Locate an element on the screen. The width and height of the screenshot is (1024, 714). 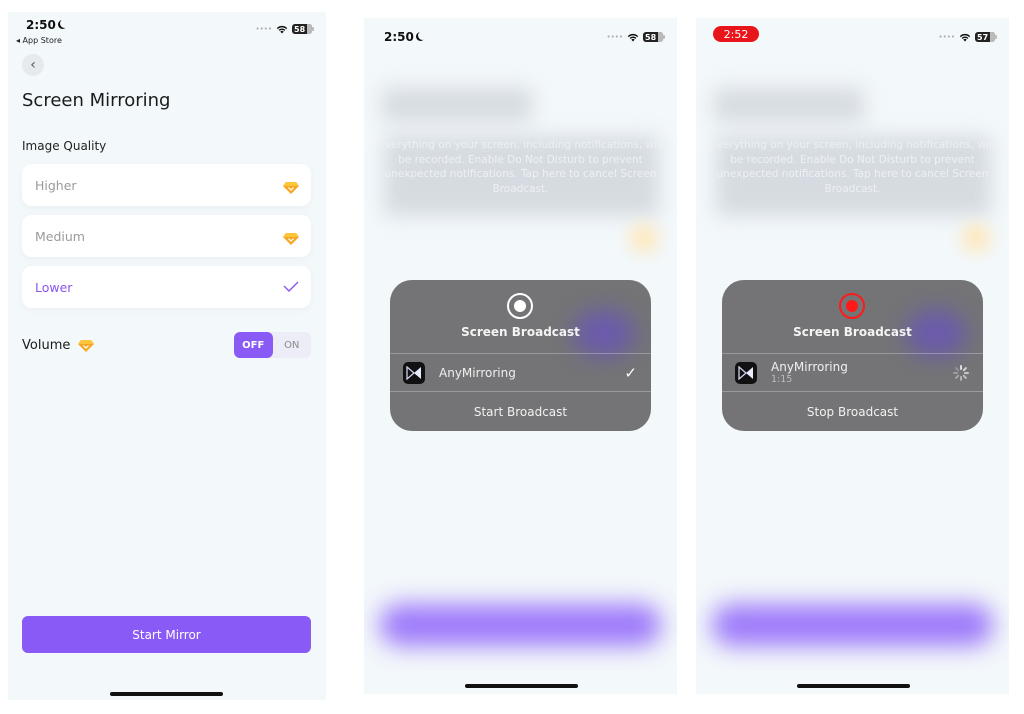
volume-toggle: OFF ON is located at coordinates (272, 345).